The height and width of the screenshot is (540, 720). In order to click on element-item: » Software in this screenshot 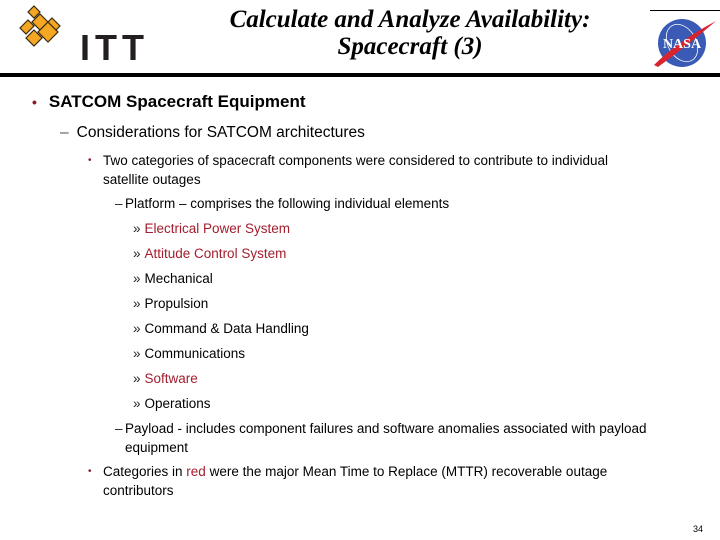, I will do `click(165, 378)`.